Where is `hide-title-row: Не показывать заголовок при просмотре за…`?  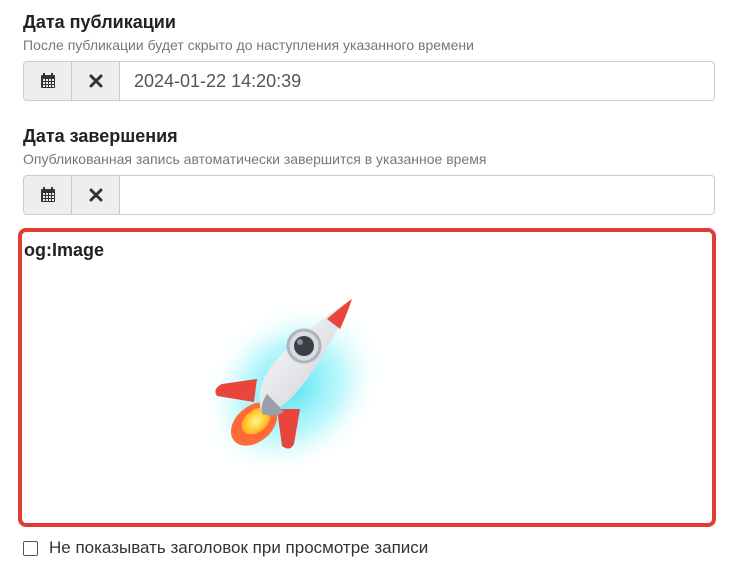
hide-title-row: Не показывать заголовок при просмотре за… is located at coordinates (225, 548).